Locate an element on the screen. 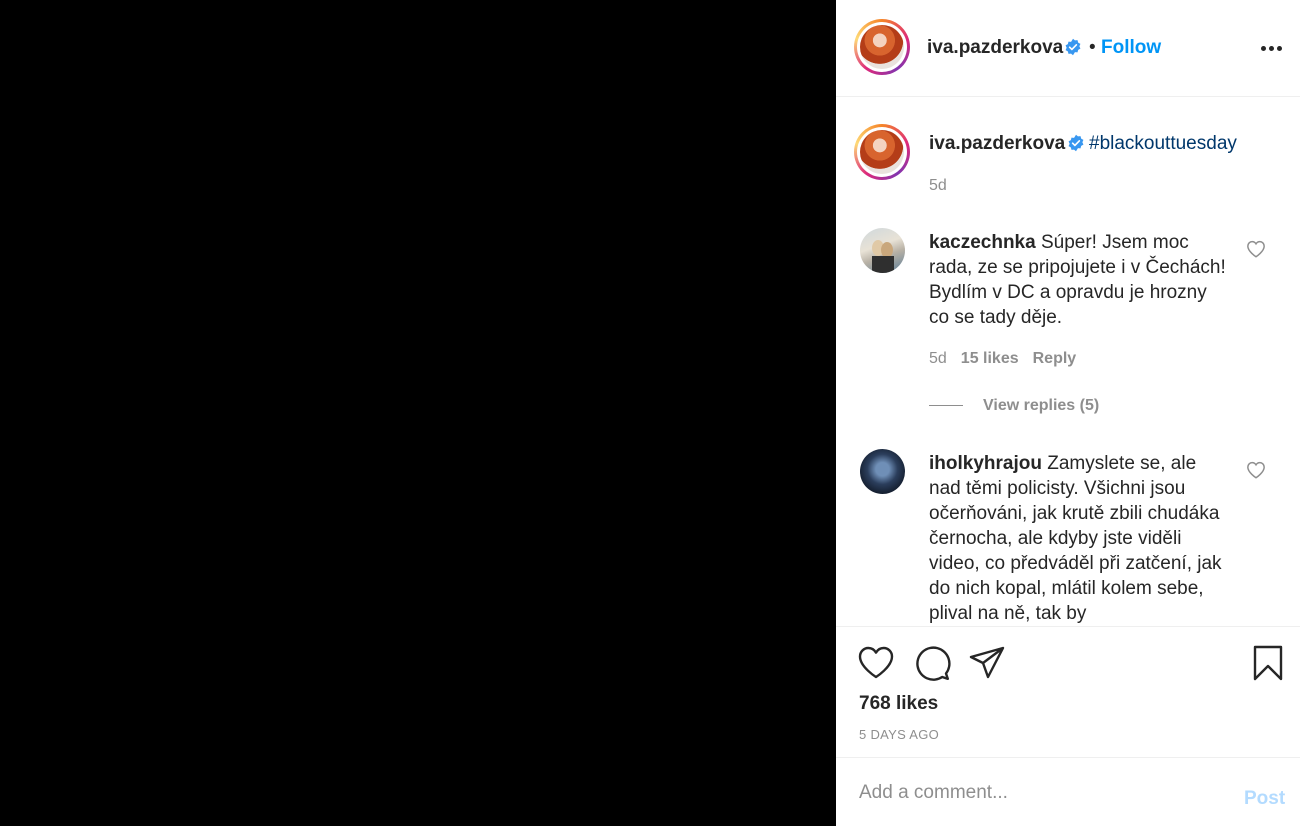 This screenshot has width=1300, height=826. caption-username: iva.pazderkova is located at coordinates (997, 144).